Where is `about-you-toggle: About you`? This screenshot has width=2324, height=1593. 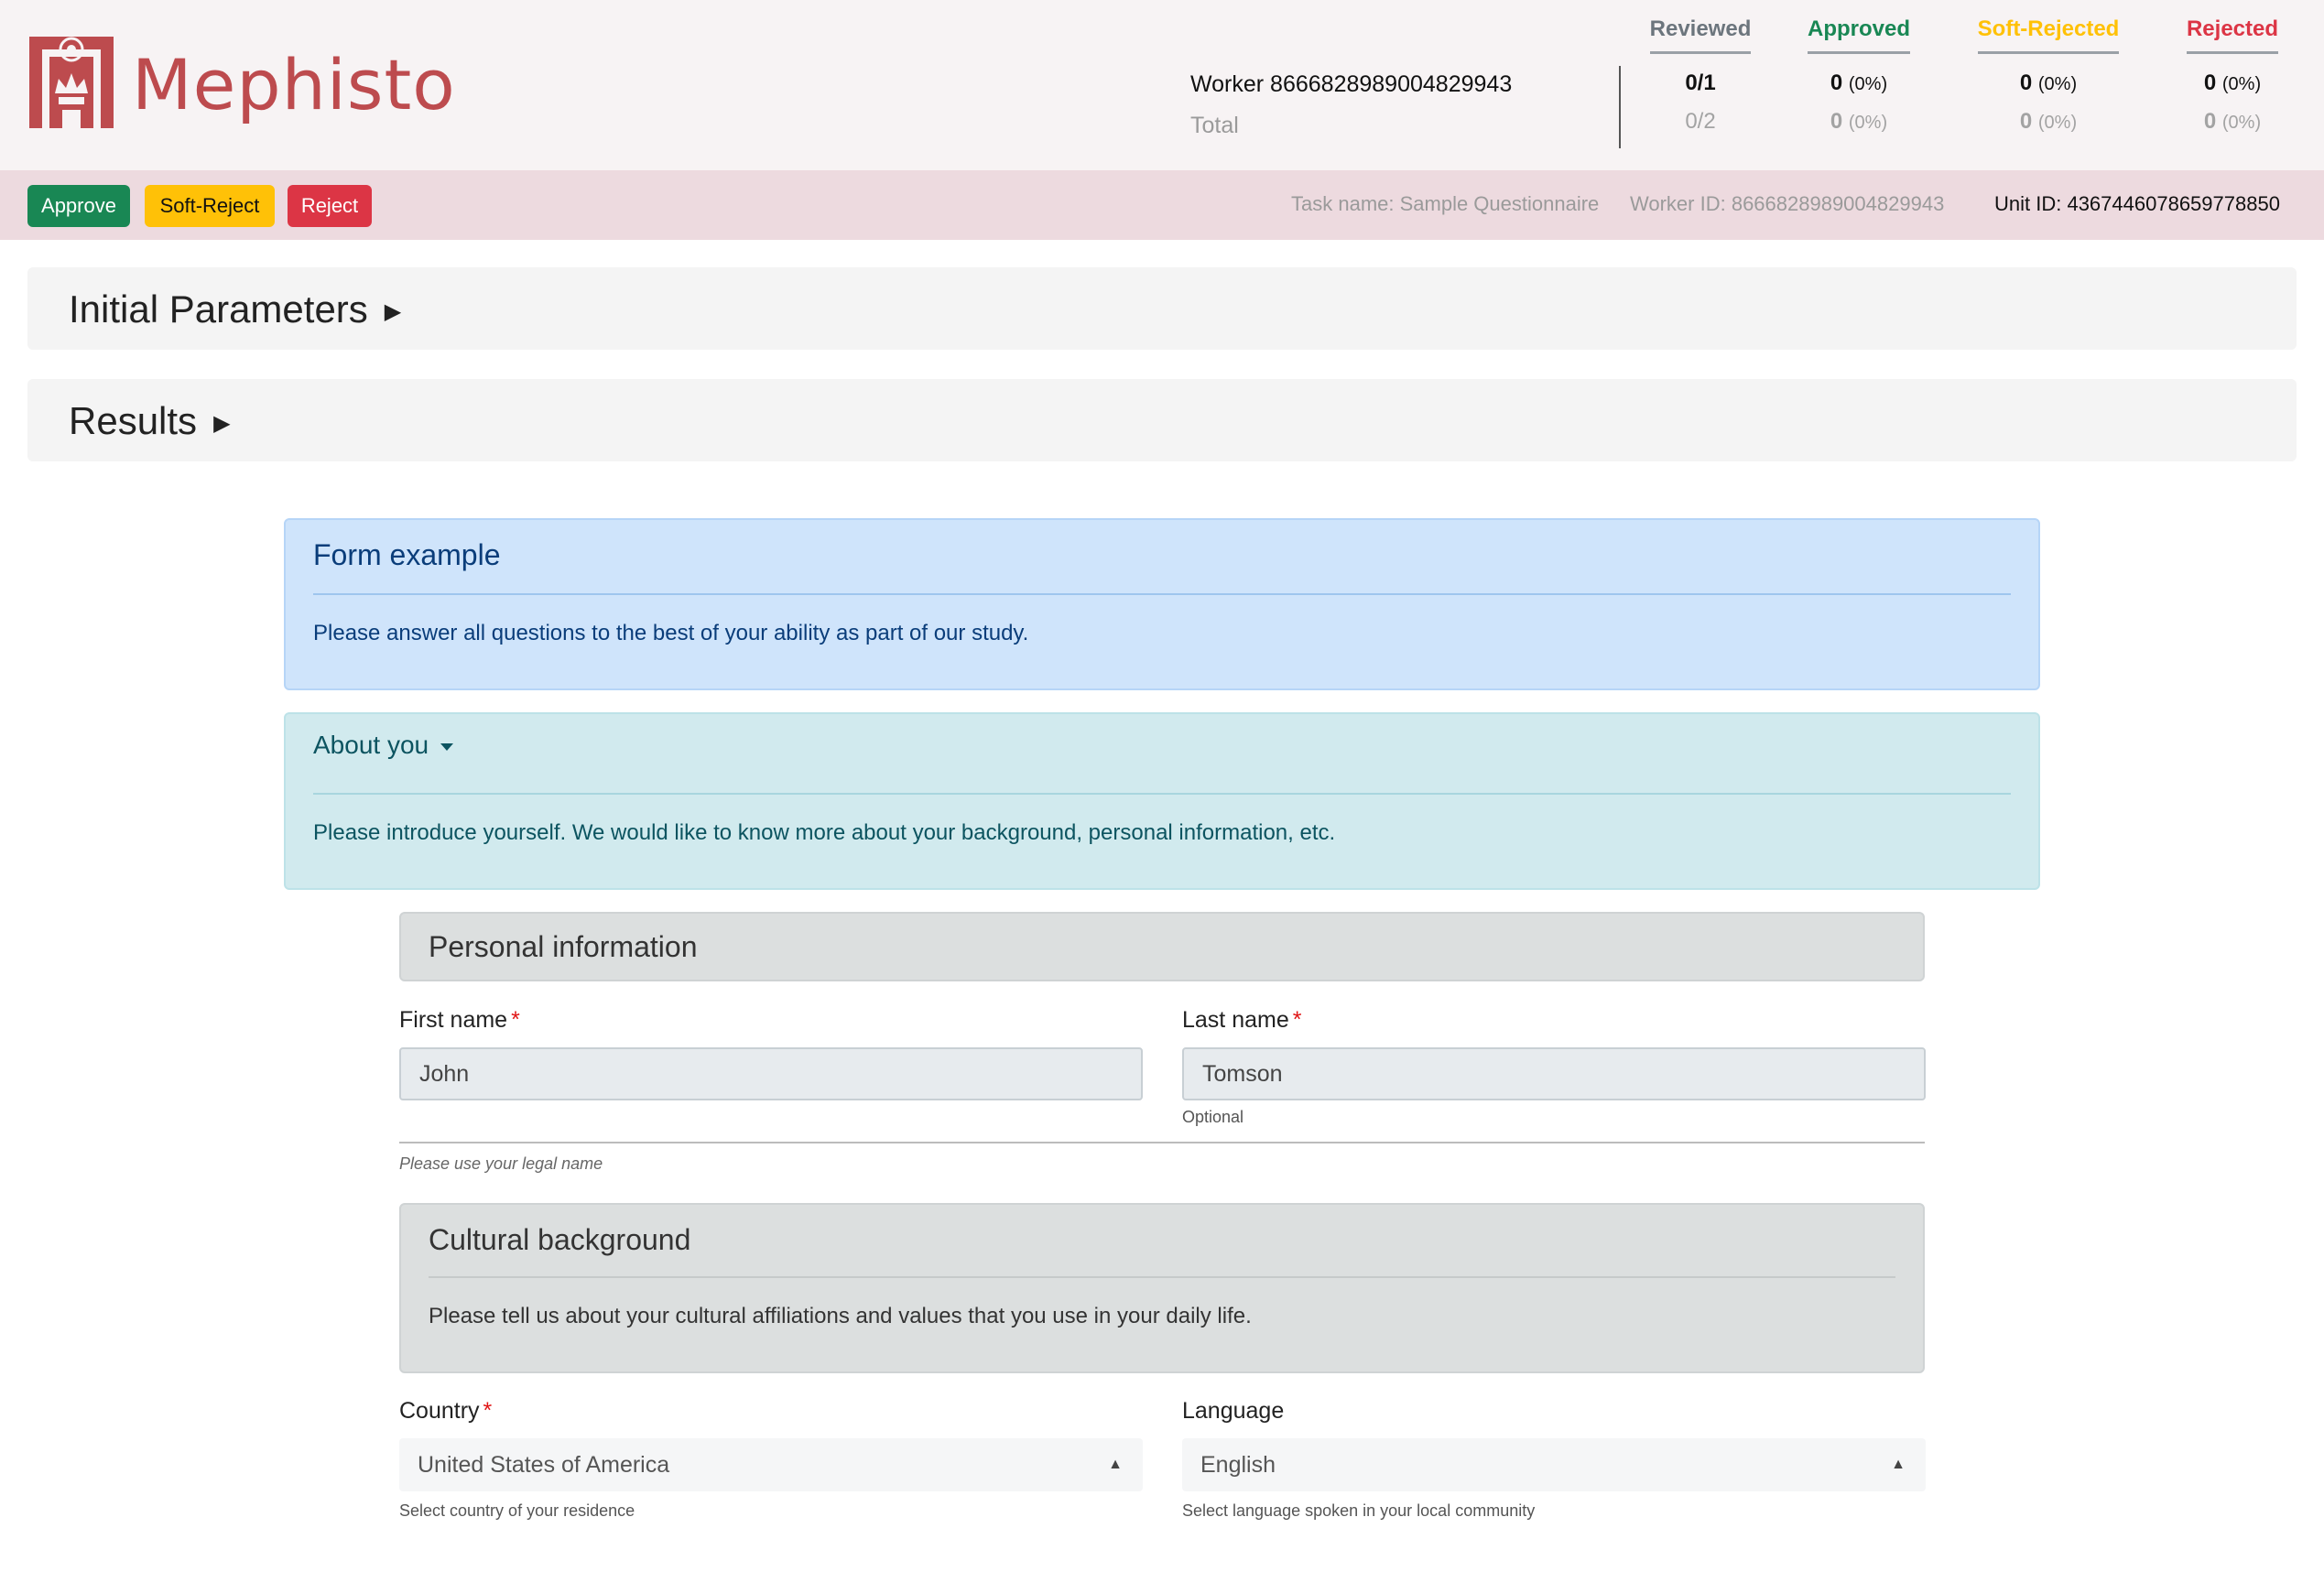
about-you-toggle: About you is located at coordinates (384, 745).